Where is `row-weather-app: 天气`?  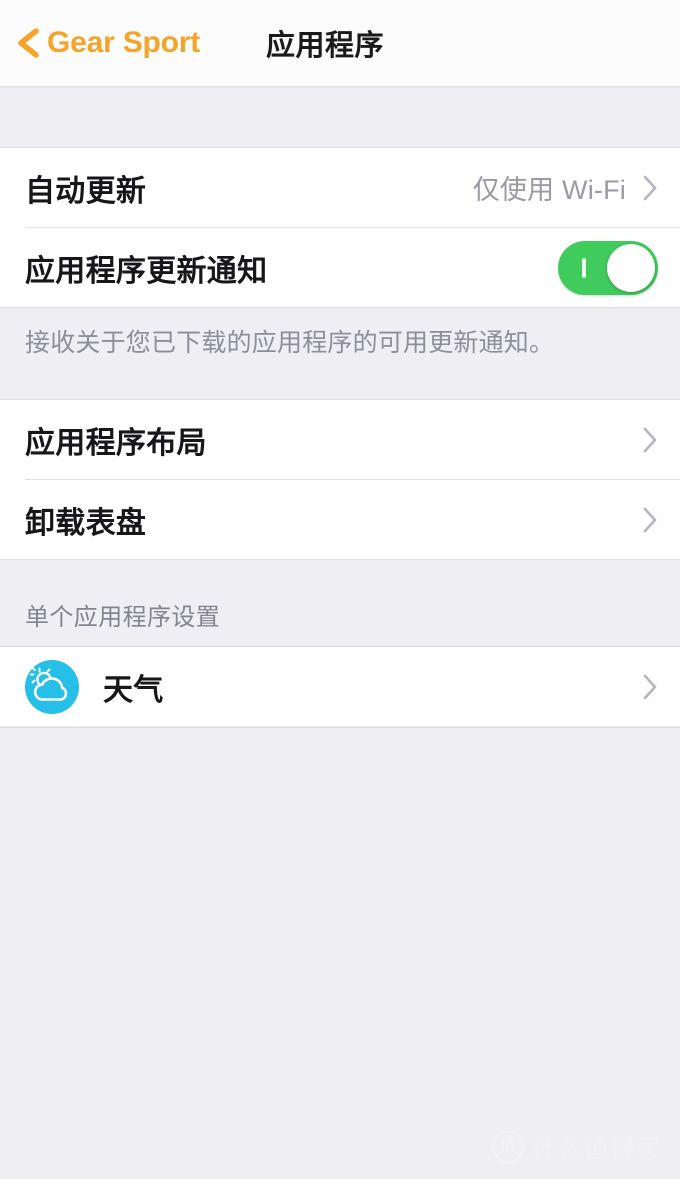 row-weather-app: 天气 is located at coordinates (340, 686).